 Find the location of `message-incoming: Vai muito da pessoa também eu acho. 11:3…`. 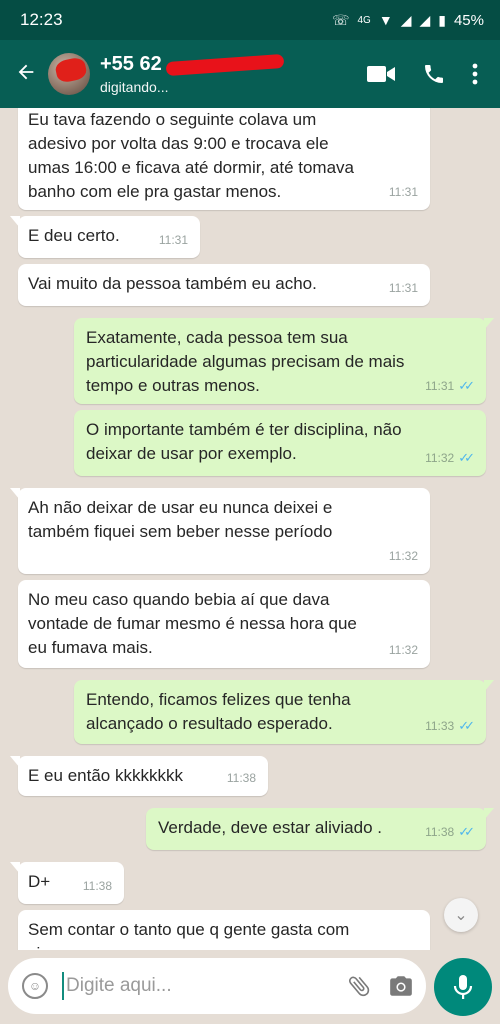

message-incoming: Vai muito da pessoa também eu acho. 11:3… is located at coordinates (224, 285).